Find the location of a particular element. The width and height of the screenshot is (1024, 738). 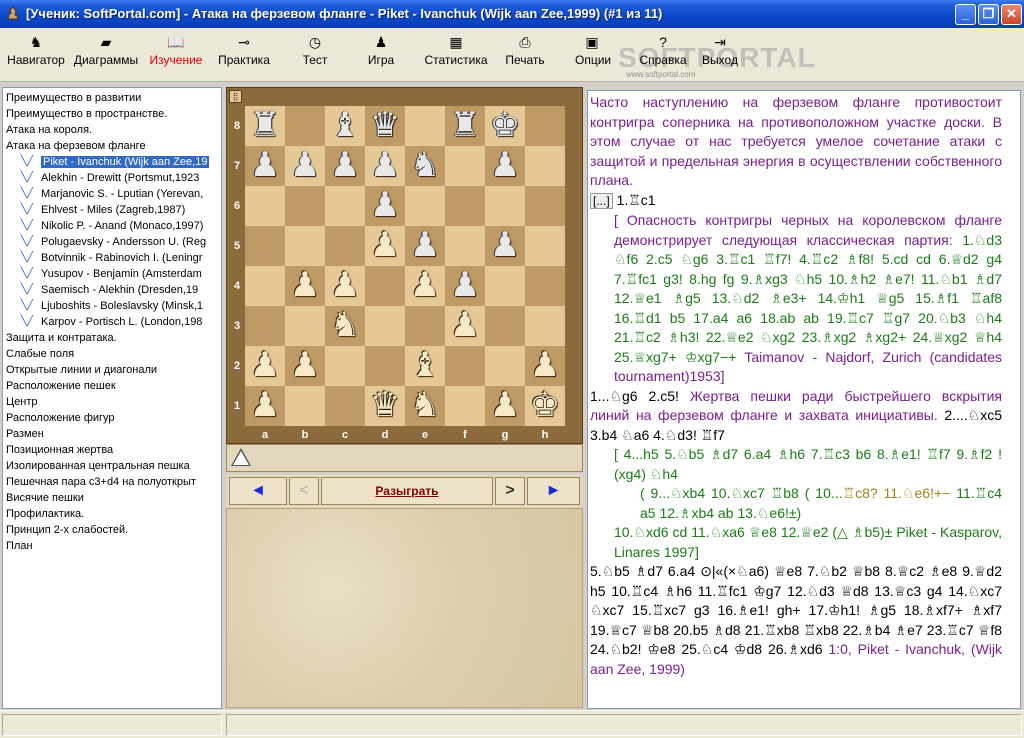

square-g6 is located at coordinates (505, 206).